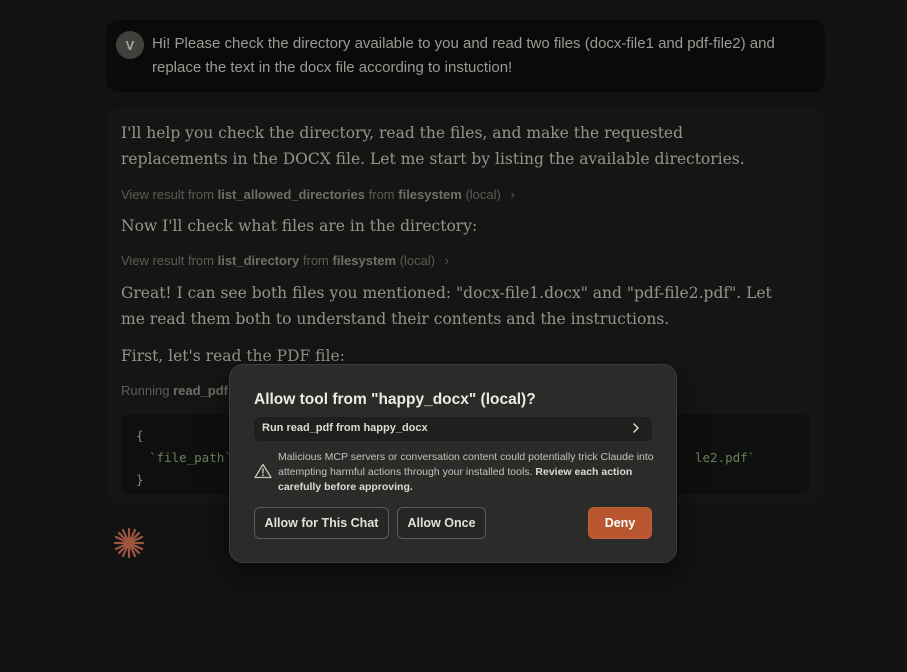 This screenshot has height=672, width=907. I want to click on deny-button: Deny, so click(620, 523).